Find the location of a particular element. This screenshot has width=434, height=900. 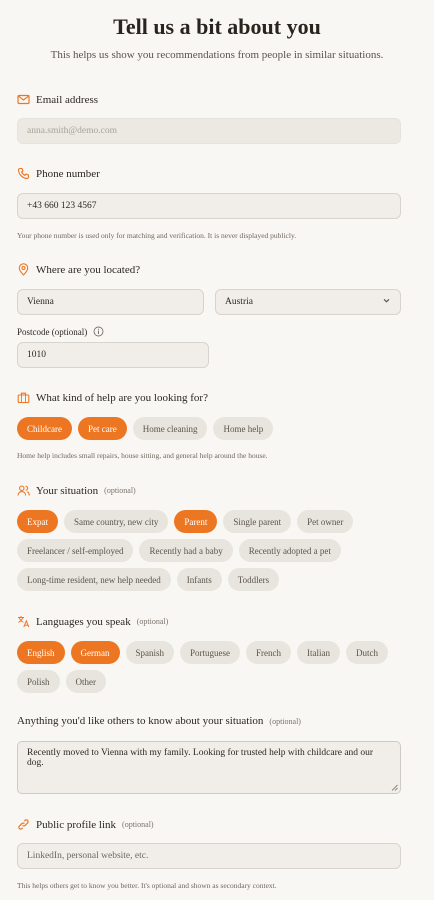

email-label: Email address is located at coordinates (57, 99).